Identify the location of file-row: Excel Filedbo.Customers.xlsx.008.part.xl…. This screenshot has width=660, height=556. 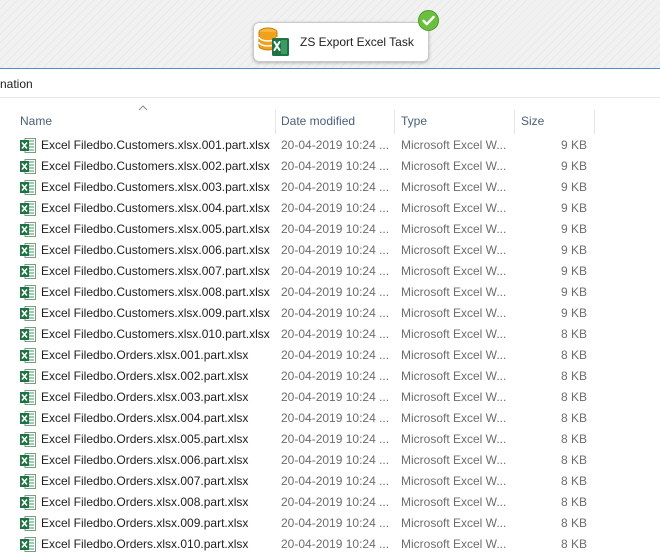
(330, 292).